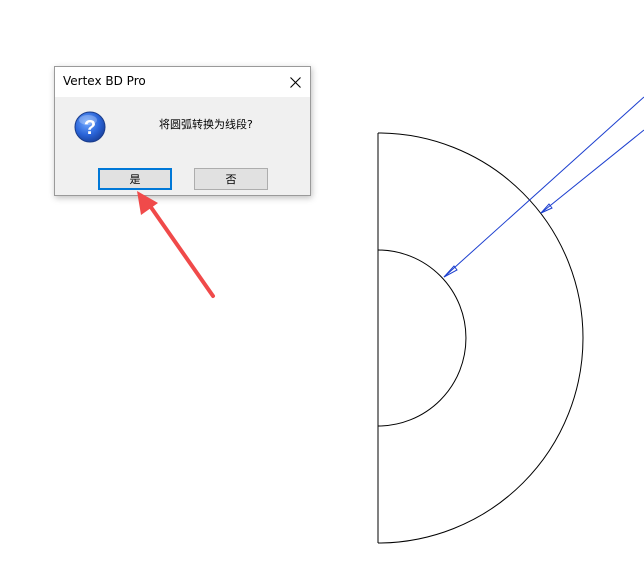  Describe the element at coordinates (206, 124) in the screenshot. I see `dialog-message: 将圆弧转换为线段?` at that location.